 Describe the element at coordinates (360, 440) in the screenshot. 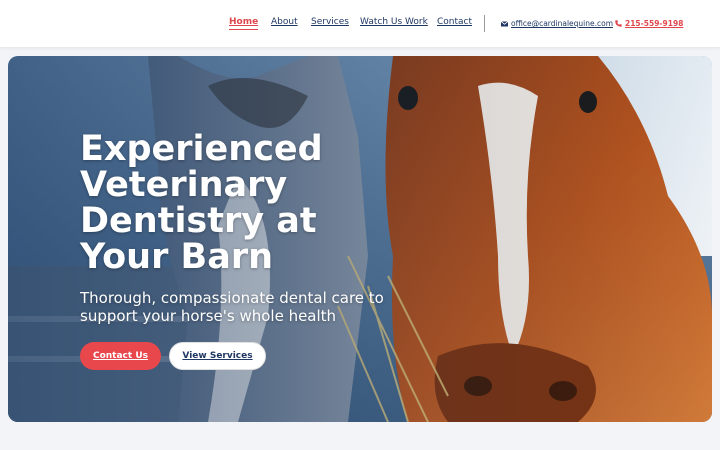

I see `next-section-band` at that location.